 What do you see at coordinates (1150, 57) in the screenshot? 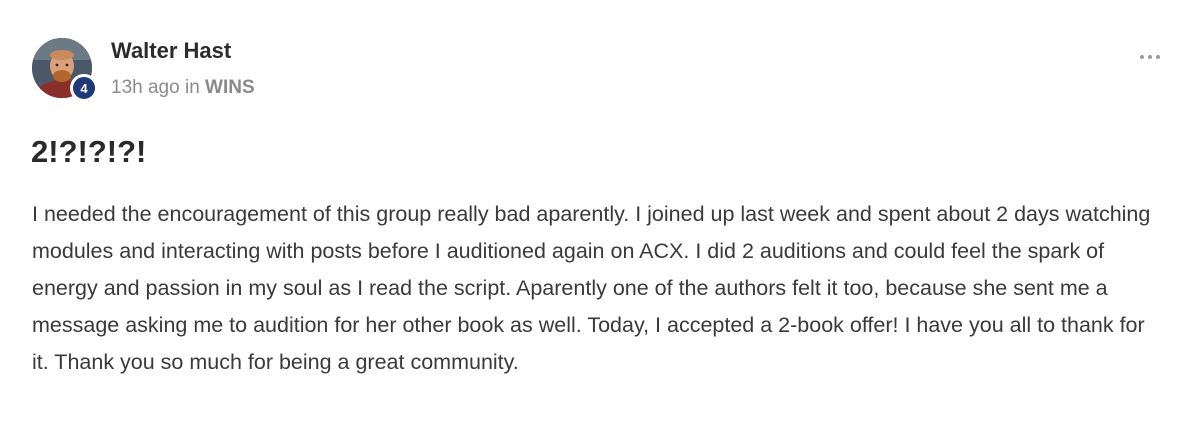
I see `more-options-button` at bounding box center [1150, 57].